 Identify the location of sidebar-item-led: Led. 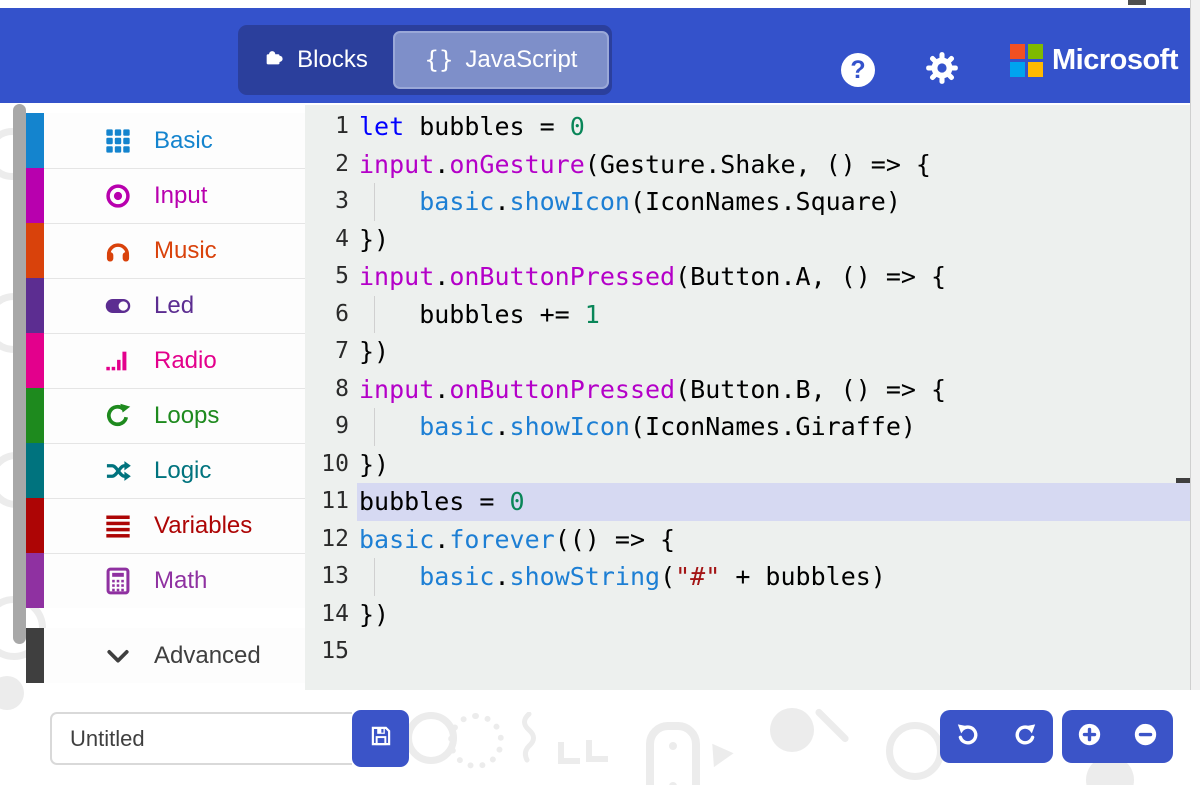
(165, 305).